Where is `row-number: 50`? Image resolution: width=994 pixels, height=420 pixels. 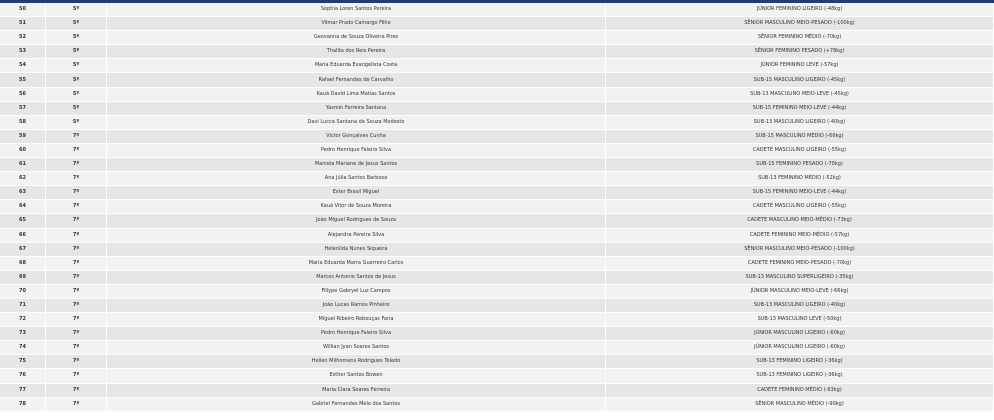
row-number: 50 is located at coordinates (23, 10).